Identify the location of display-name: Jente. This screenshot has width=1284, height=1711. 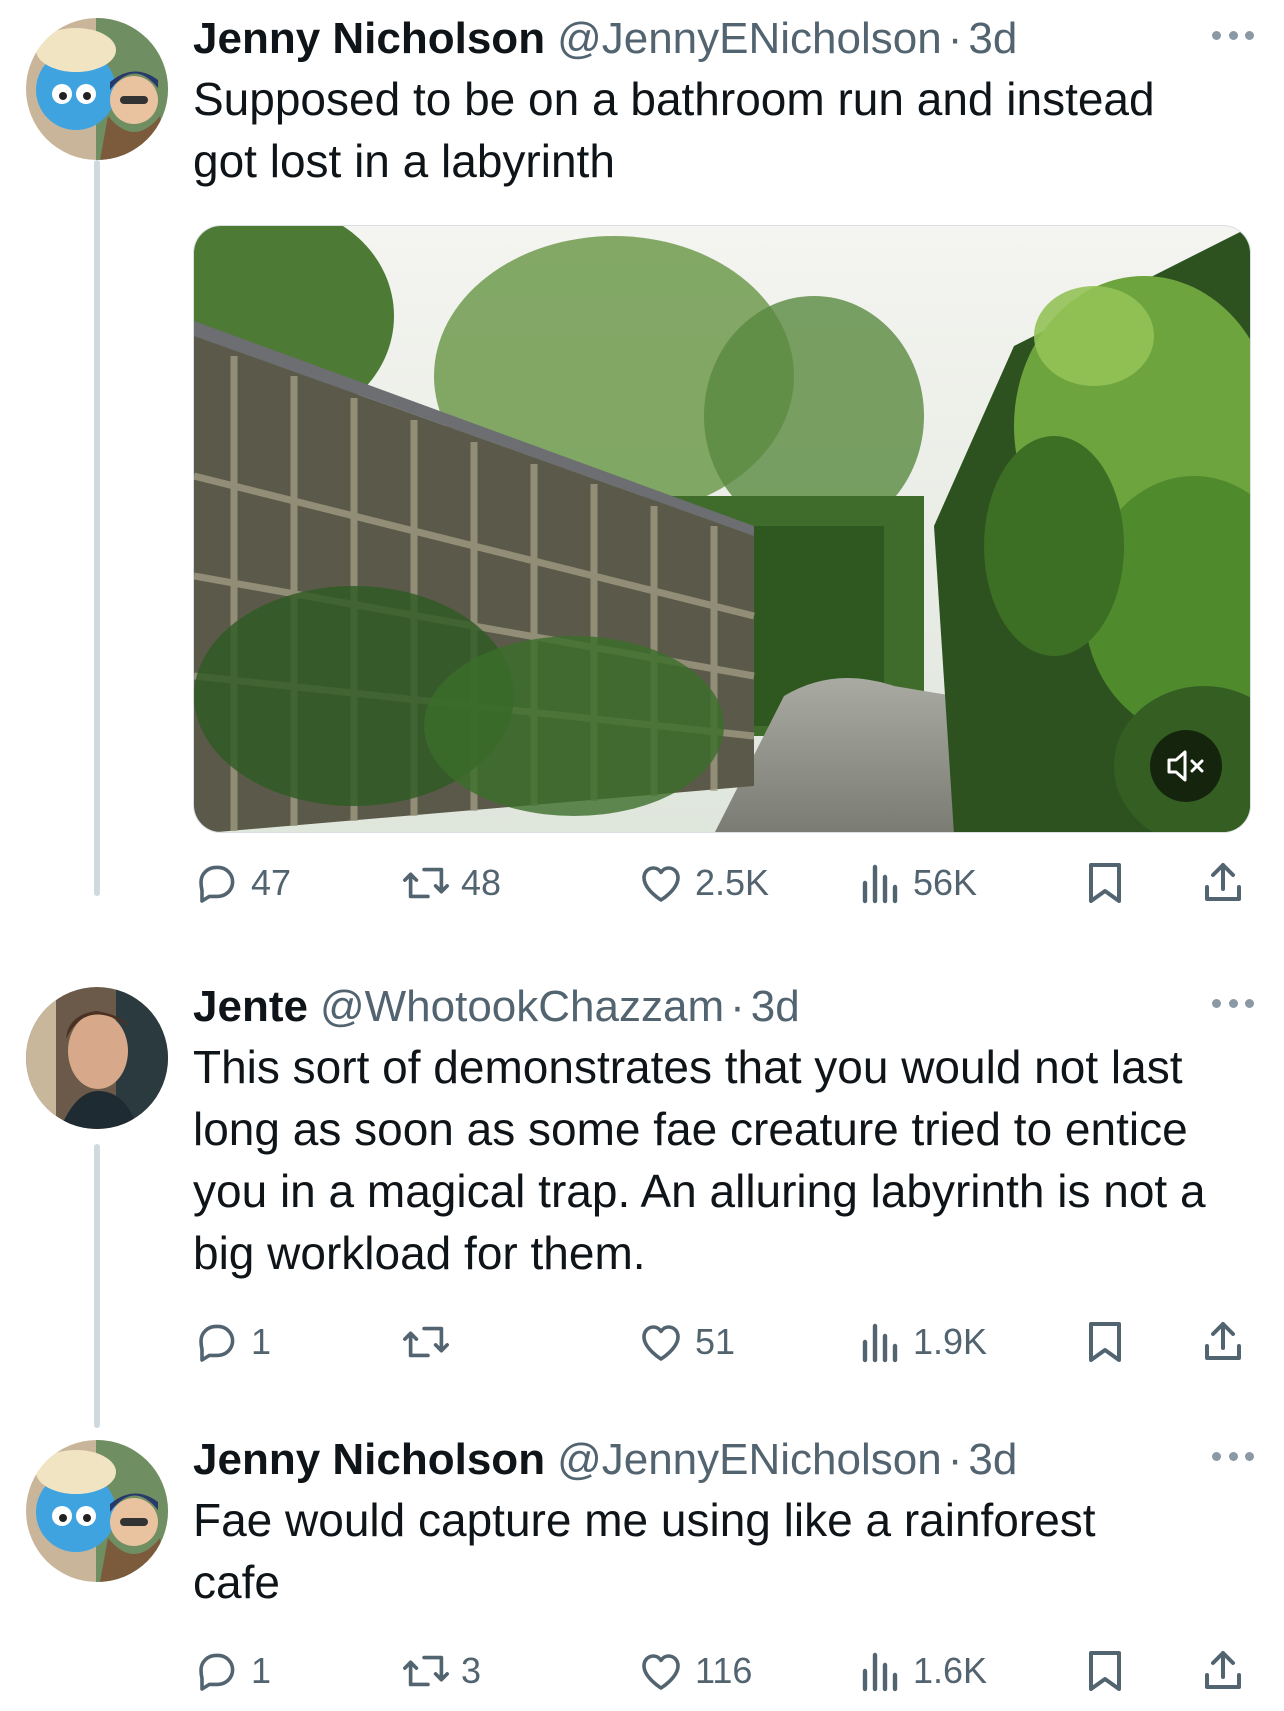
(250, 1007).